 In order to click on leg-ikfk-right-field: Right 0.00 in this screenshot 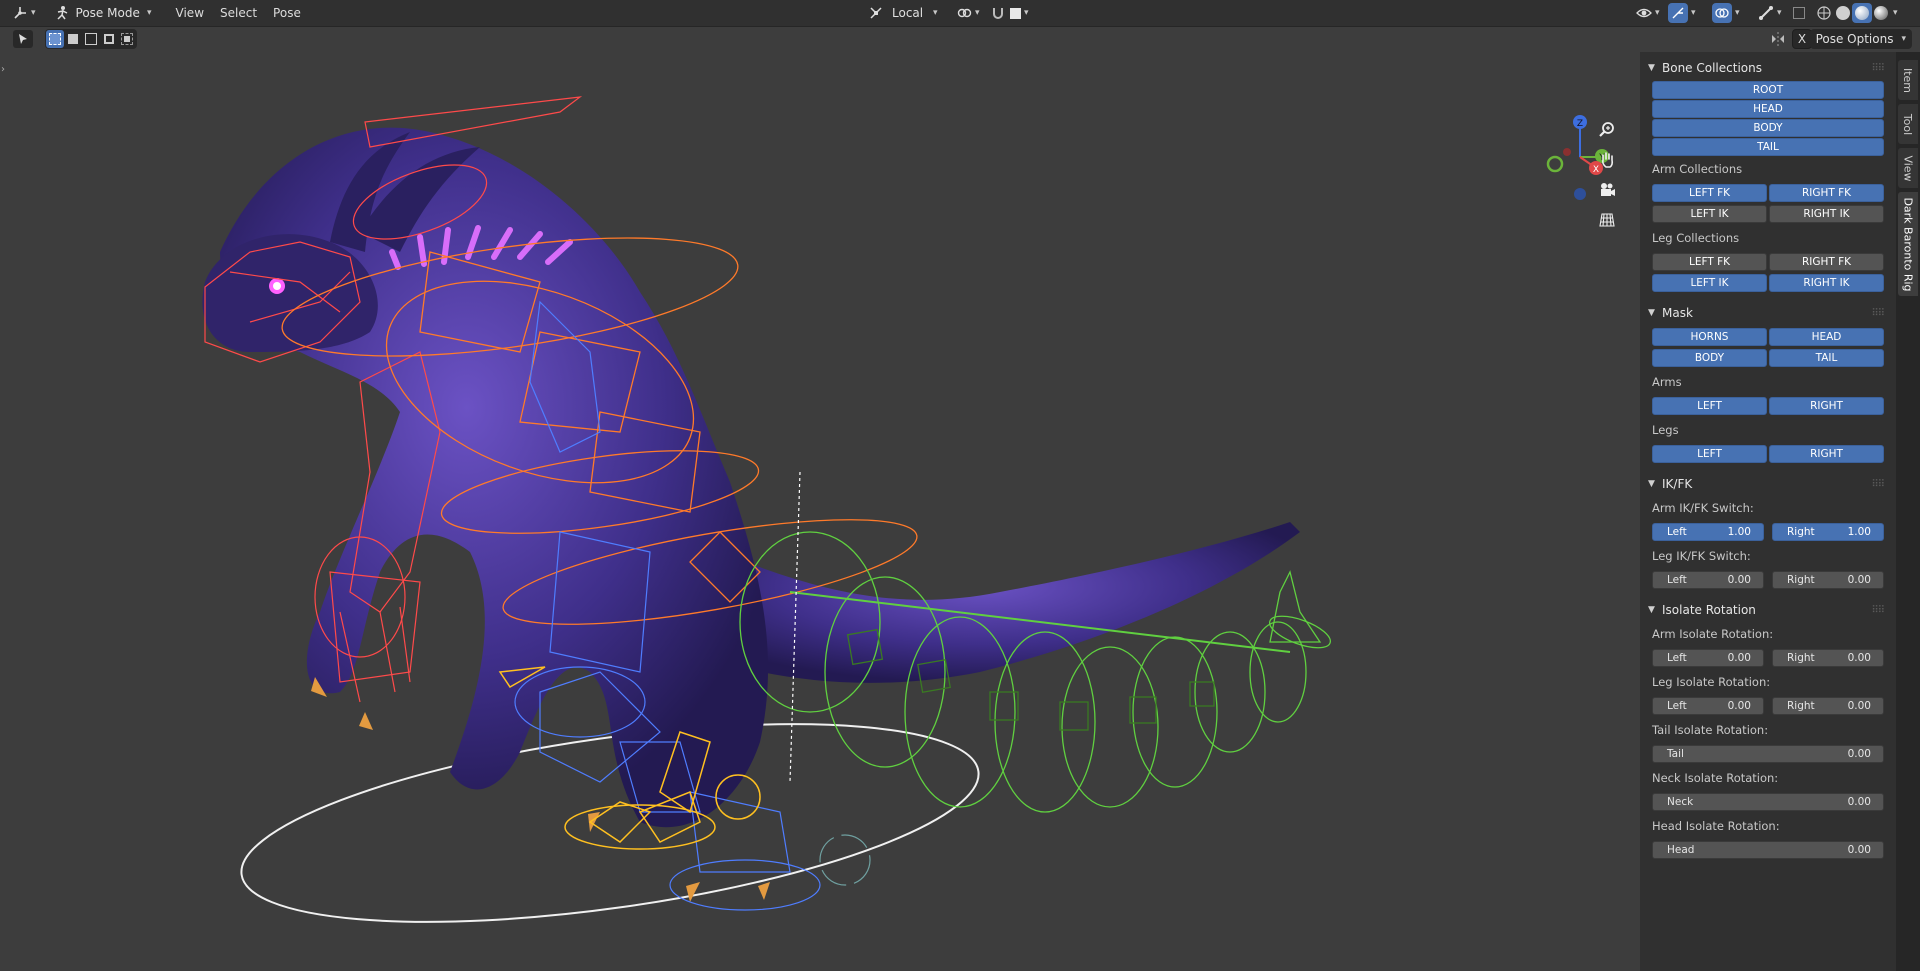, I will do `click(1828, 580)`.